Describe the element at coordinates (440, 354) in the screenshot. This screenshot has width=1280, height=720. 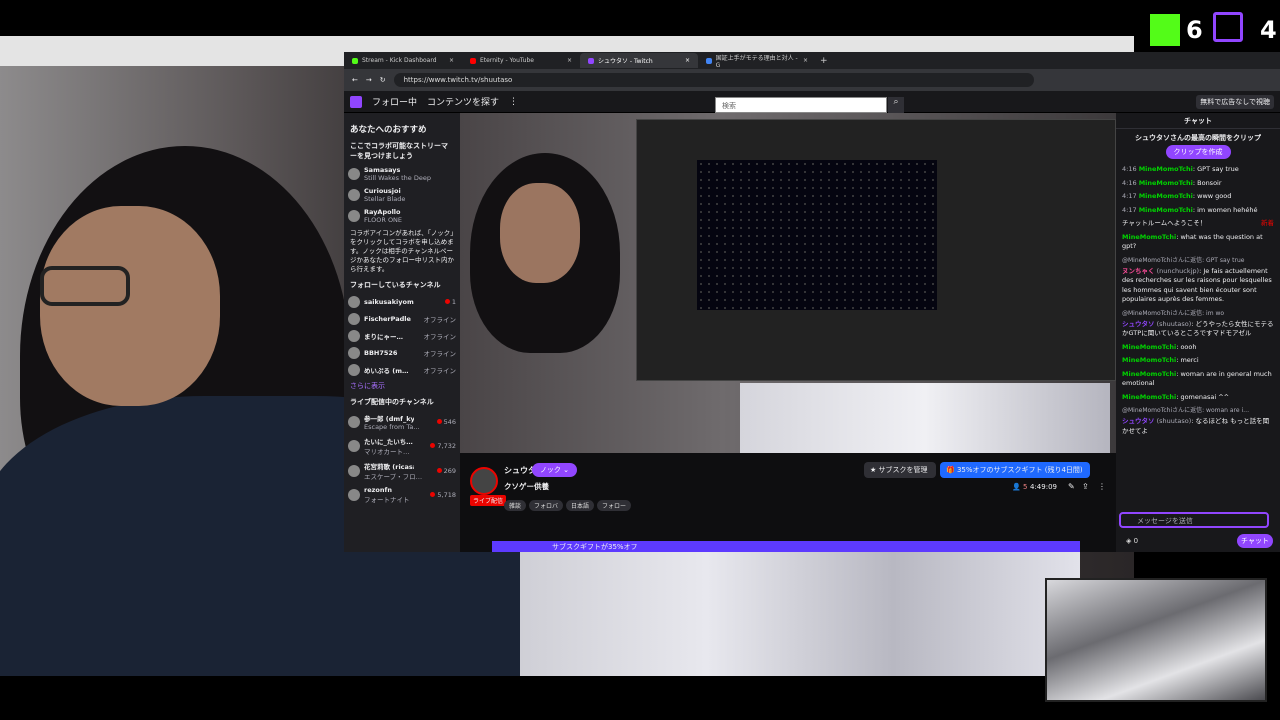
I see `channel-status: オフライン` at that location.